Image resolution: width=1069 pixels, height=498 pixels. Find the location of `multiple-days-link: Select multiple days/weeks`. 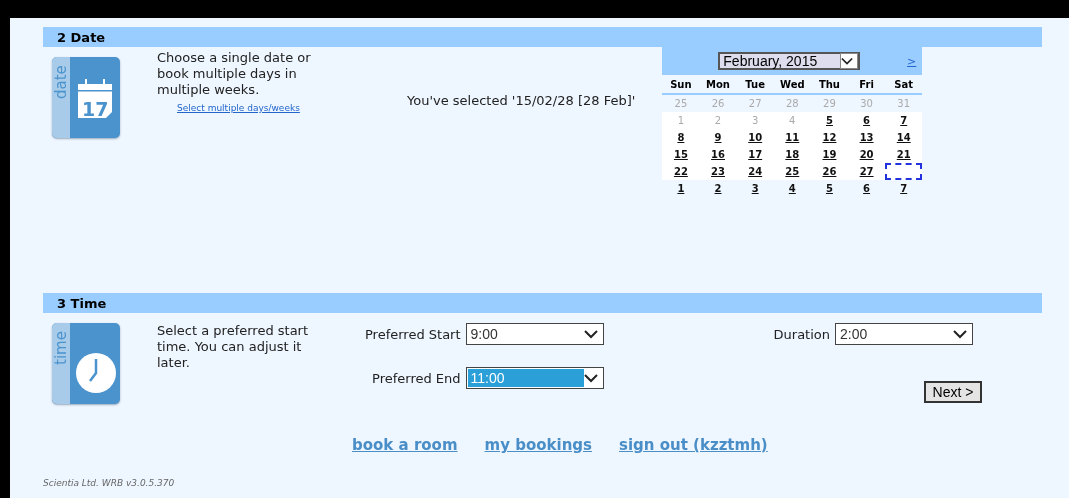

multiple-days-link: Select multiple days/weeks is located at coordinates (252, 108).